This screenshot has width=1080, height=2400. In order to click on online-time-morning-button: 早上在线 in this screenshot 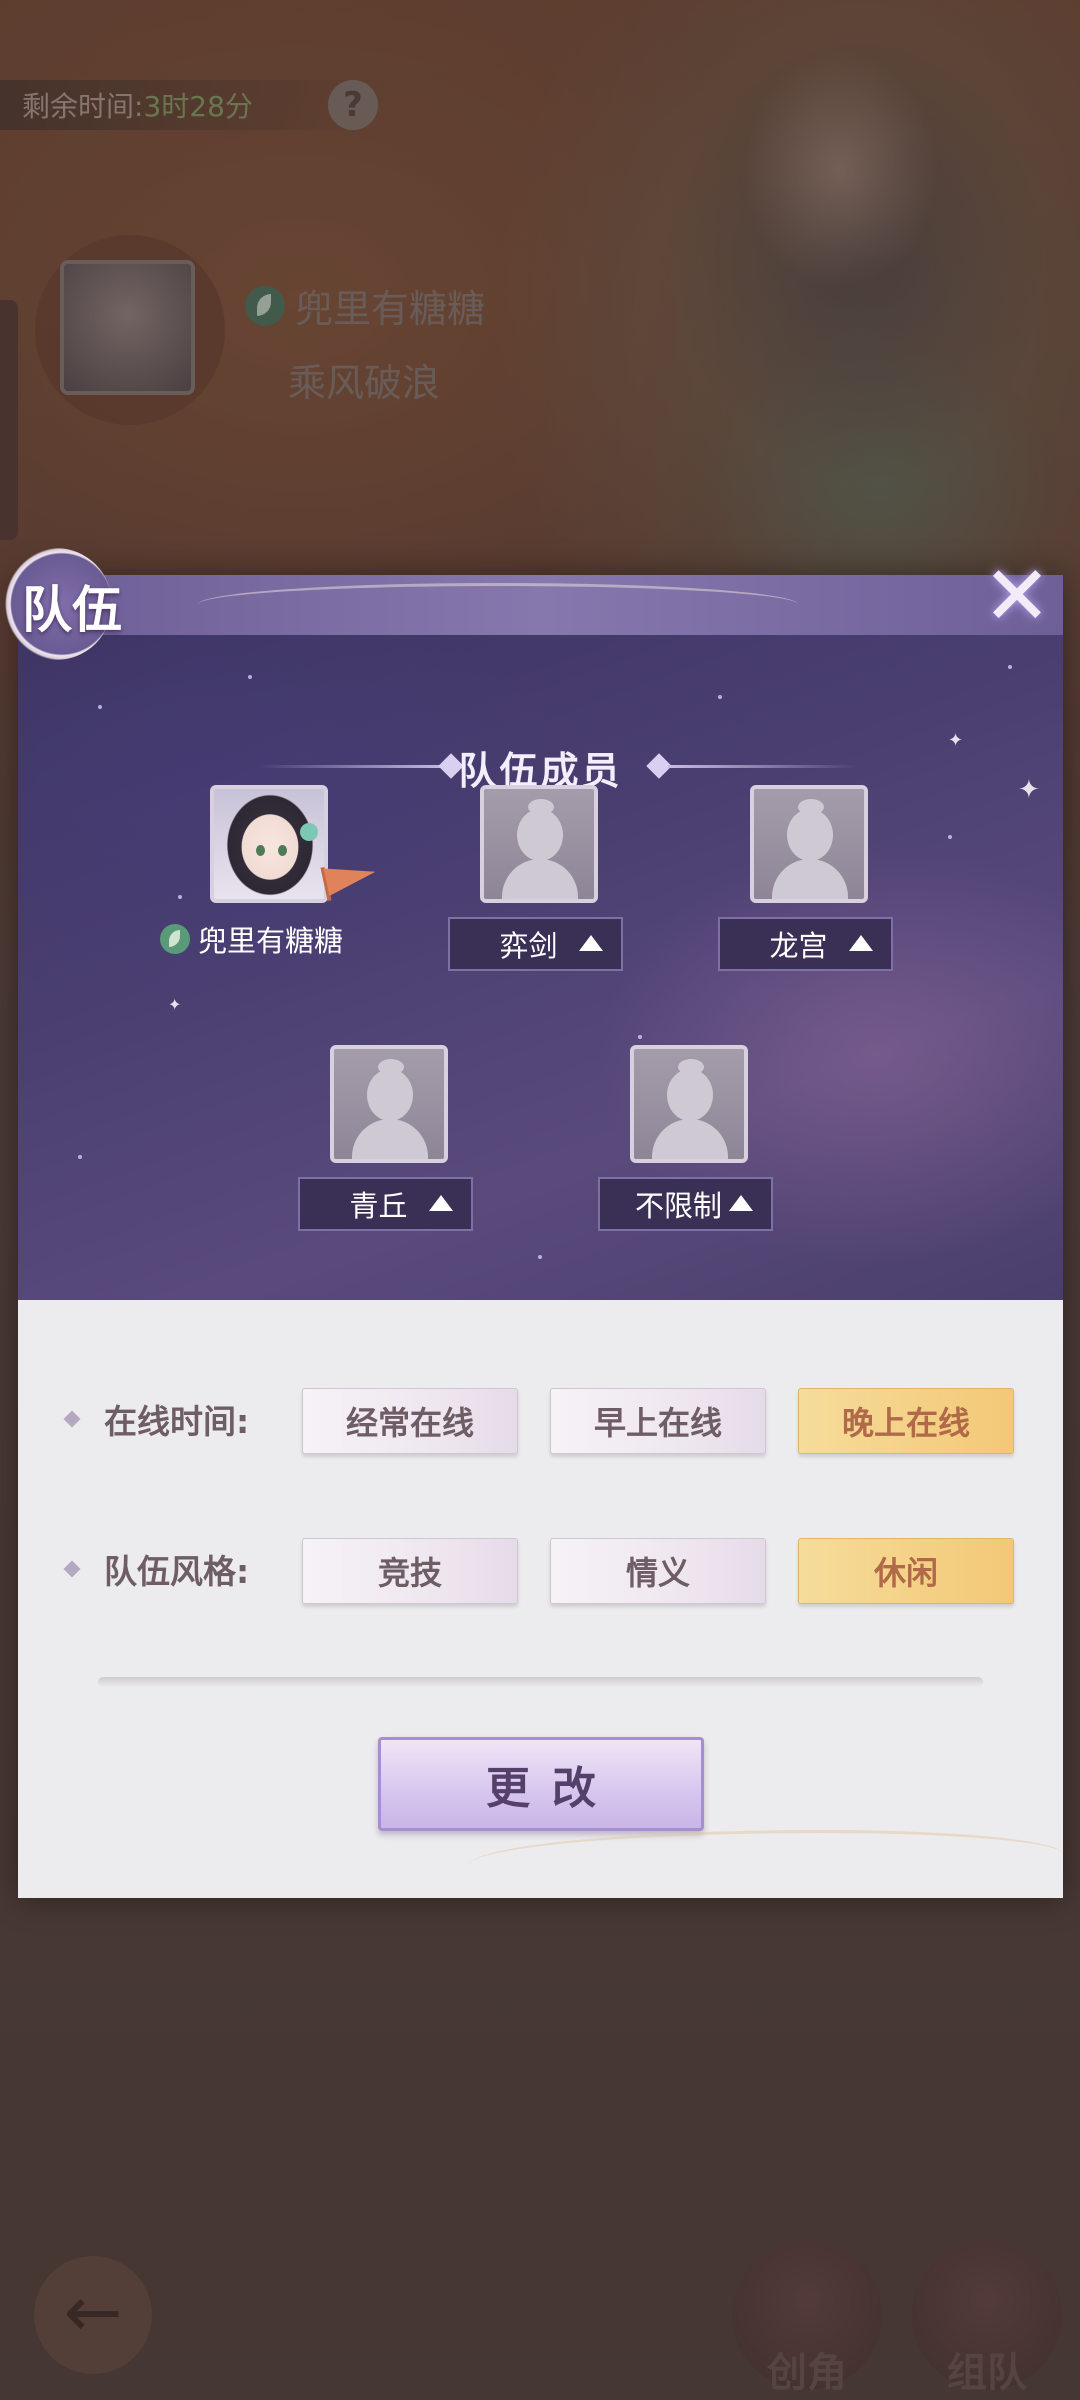, I will do `click(658, 1421)`.